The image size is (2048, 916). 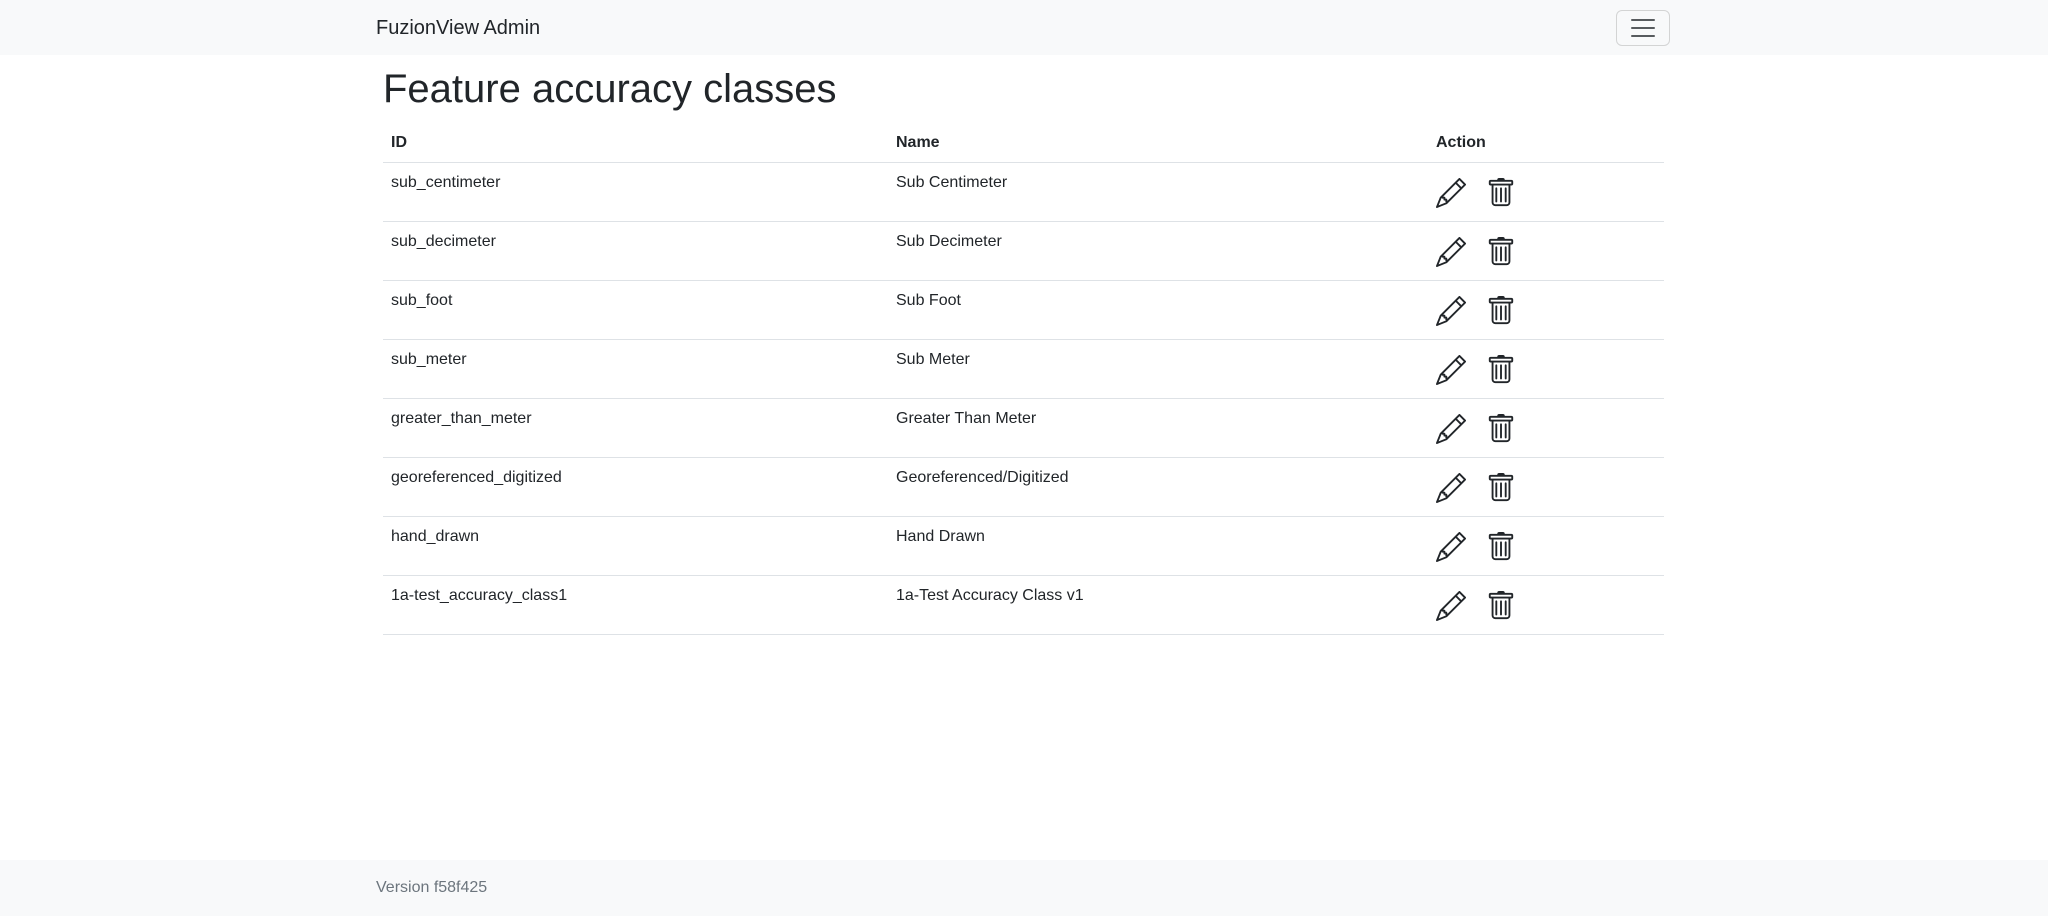 What do you see at coordinates (635, 605) in the screenshot?
I see `cell-id: 1a-test_accuracy_class1` at bounding box center [635, 605].